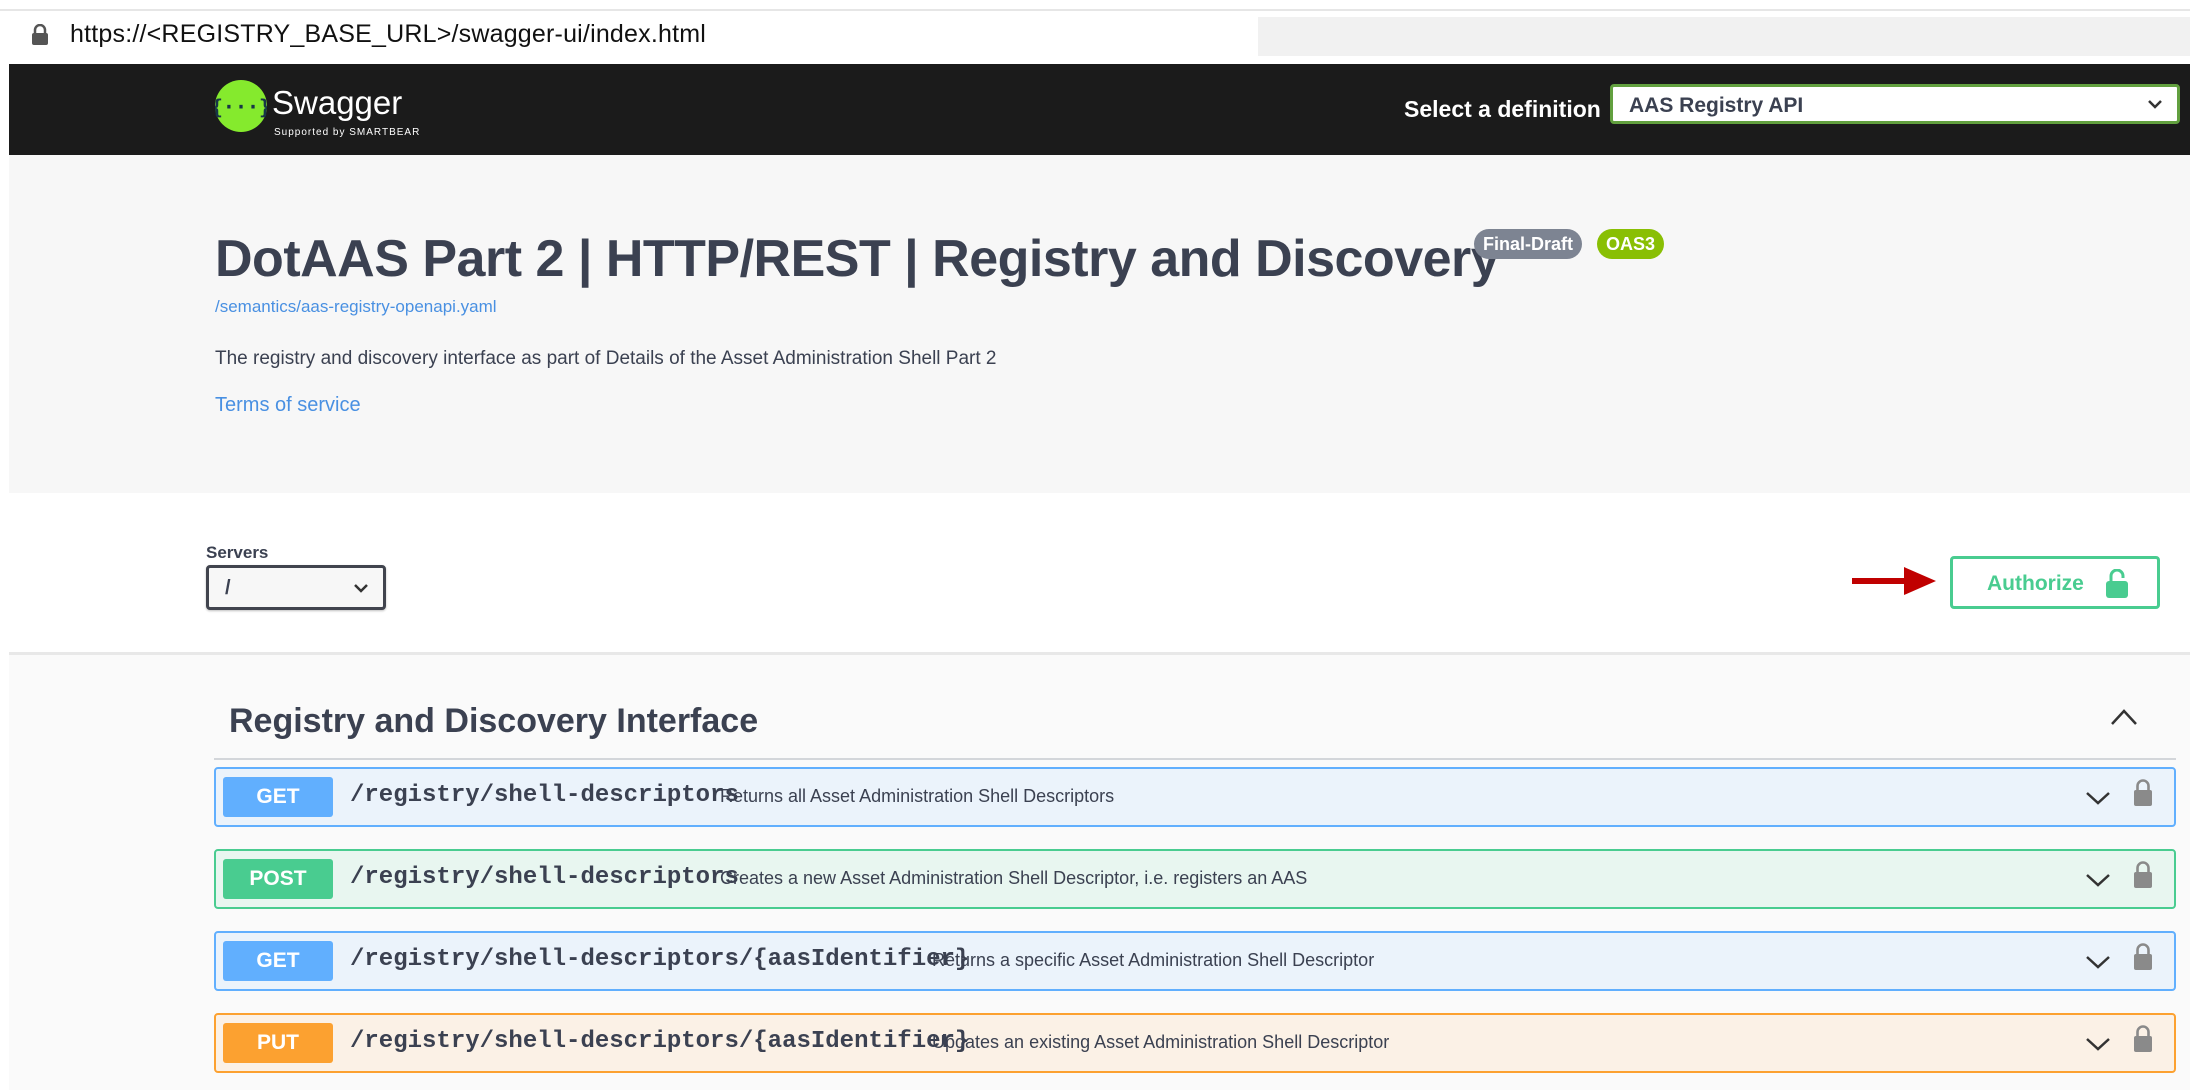 The image size is (2190, 1090). What do you see at coordinates (278, 879) in the screenshot?
I see `method-badge-post: POST` at bounding box center [278, 879].